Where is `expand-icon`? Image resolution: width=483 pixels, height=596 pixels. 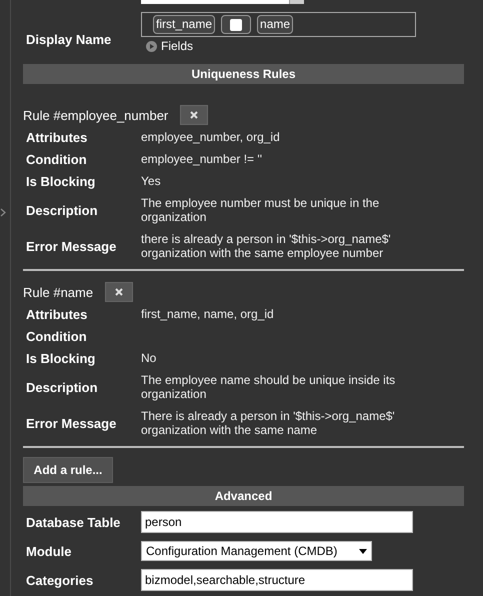 expand-icon is located at coordinates (3, 212).